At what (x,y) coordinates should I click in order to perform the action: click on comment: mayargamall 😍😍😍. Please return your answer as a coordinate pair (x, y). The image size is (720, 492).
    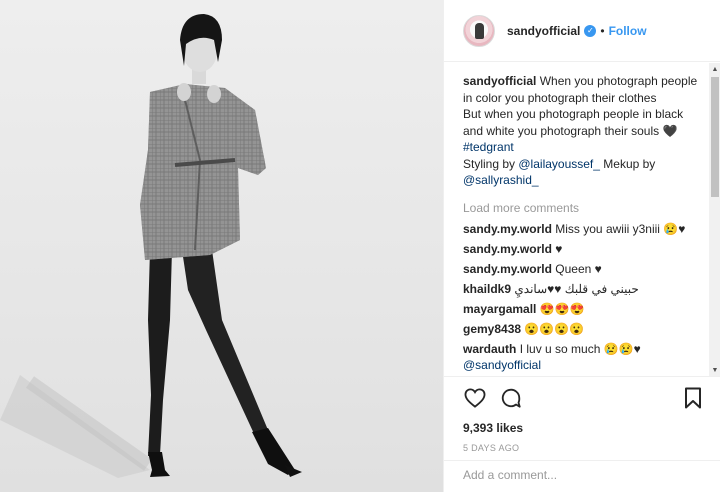
    Looking at the image, I should click on (581, 309).